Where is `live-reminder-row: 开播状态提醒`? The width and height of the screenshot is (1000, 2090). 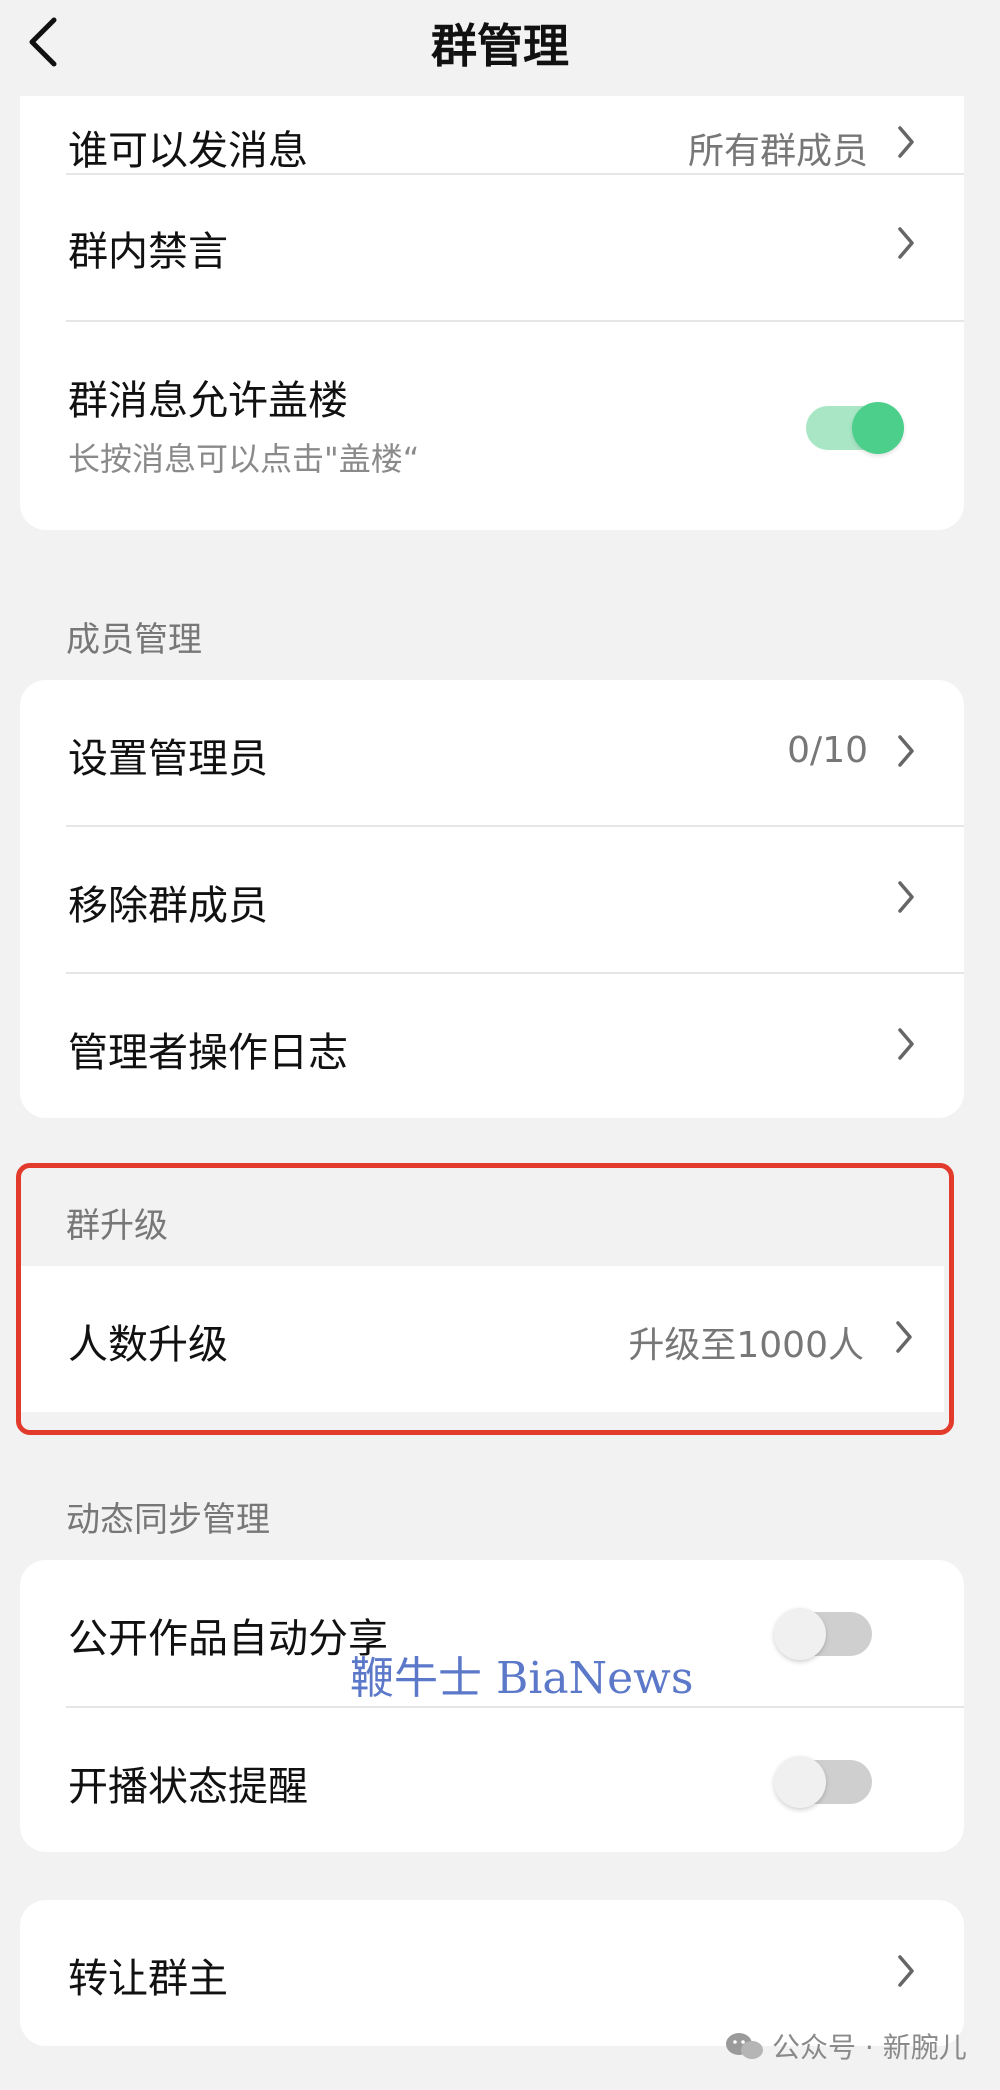
live-reminder-row: 开播状态提醒 is located at coordinates (492, 1780).